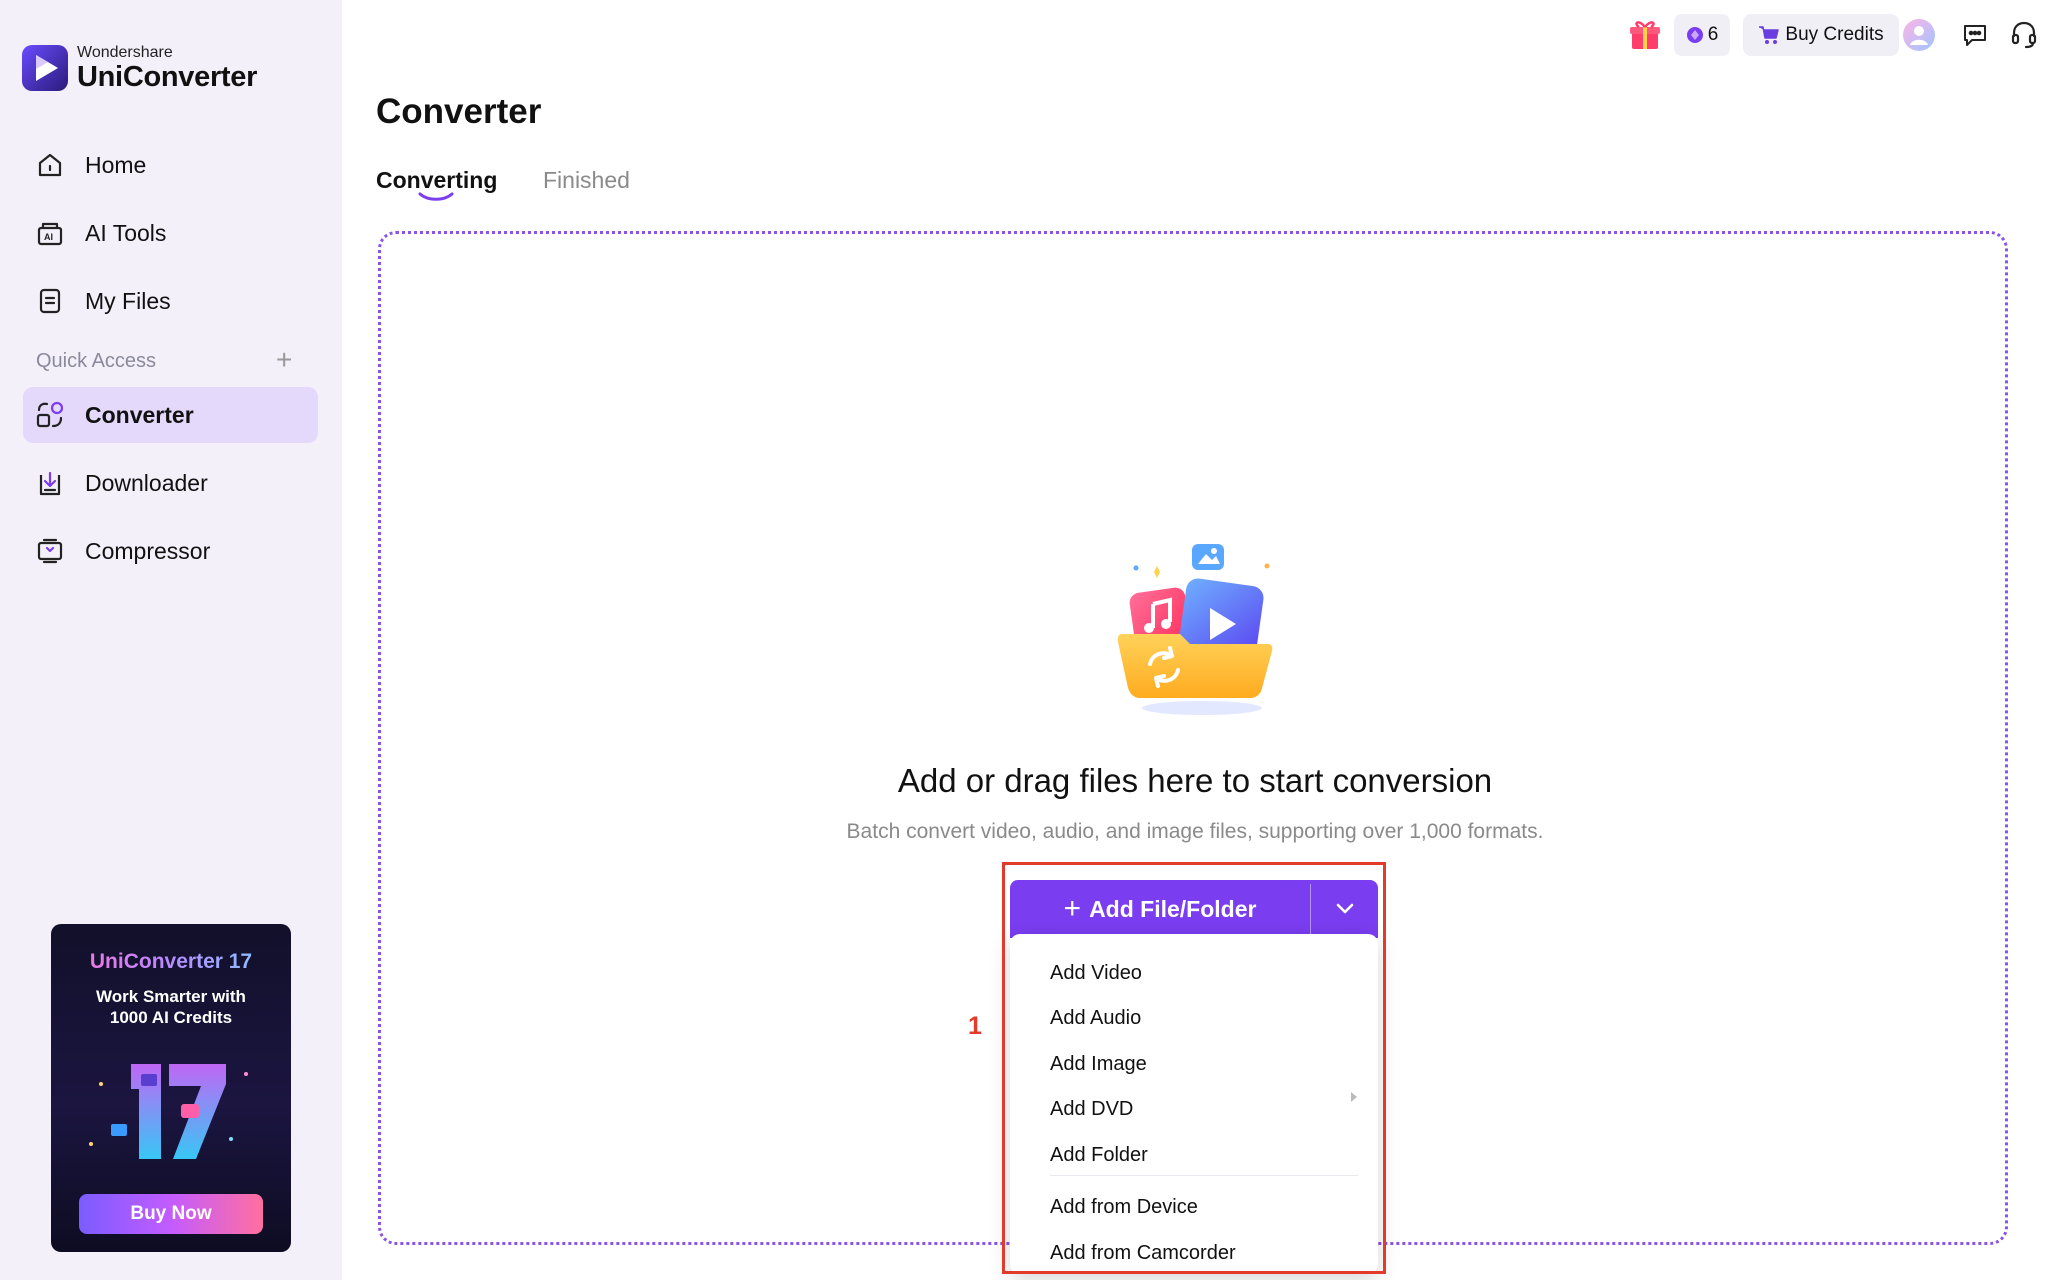 This screenshot has height=1280, width=2048. I want to click on logo-product: UniConverter, so click(167, 77).